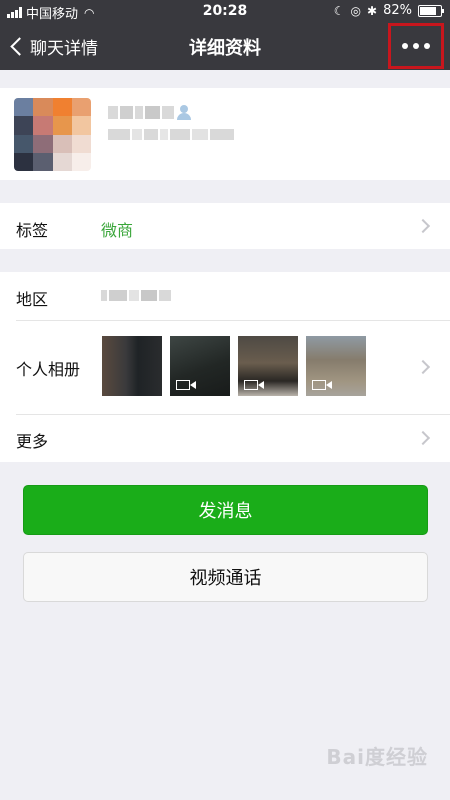  I want to click on tag-row: 标签 微商, so click(225, 226).